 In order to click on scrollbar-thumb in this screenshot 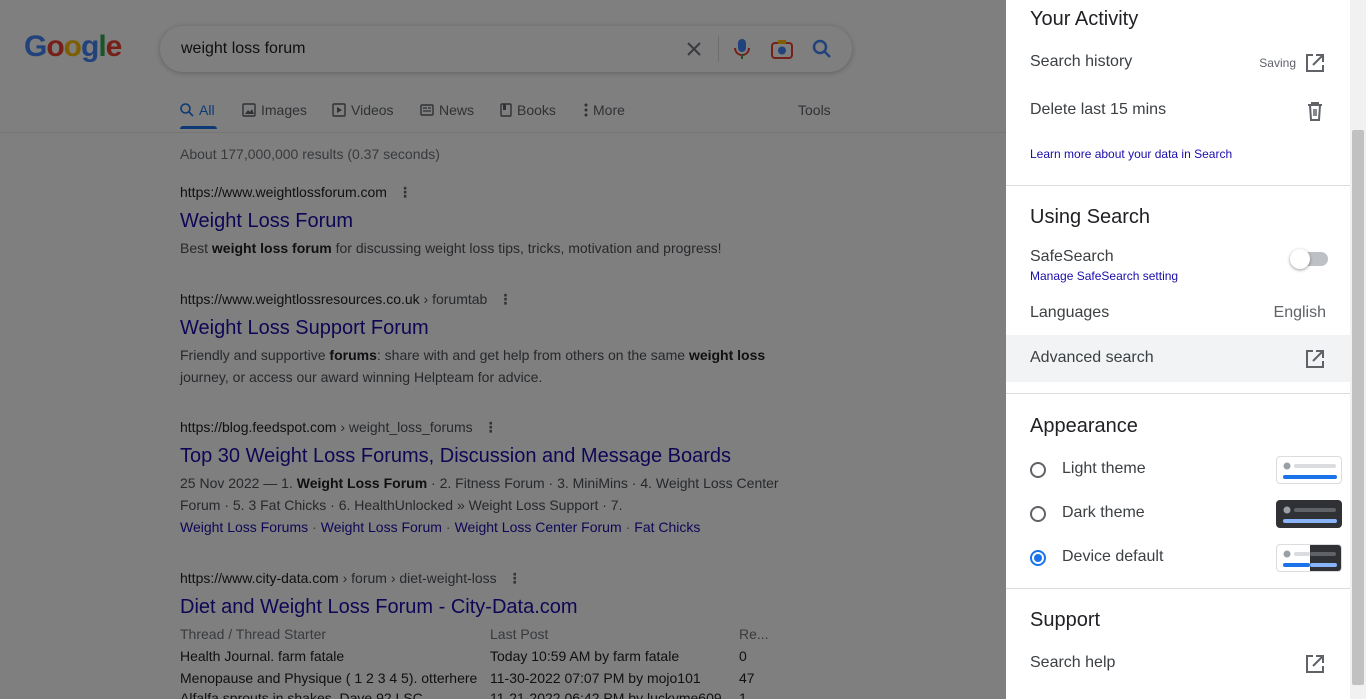, I will do `click(1358, 407)`.